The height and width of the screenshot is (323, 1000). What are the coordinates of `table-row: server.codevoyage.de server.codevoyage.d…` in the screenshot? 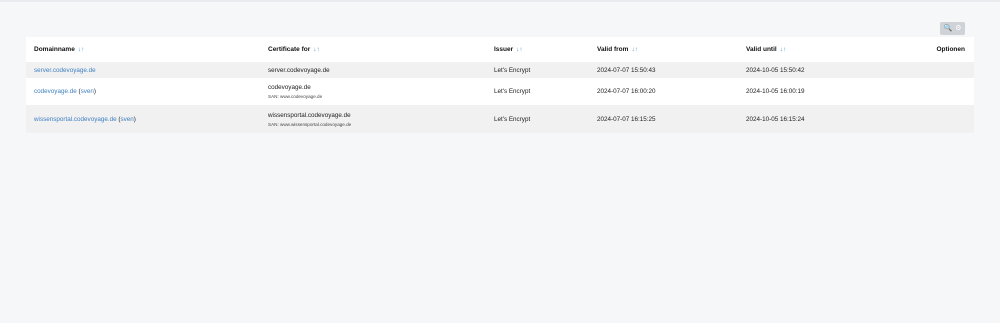 It's located at (500, 70).